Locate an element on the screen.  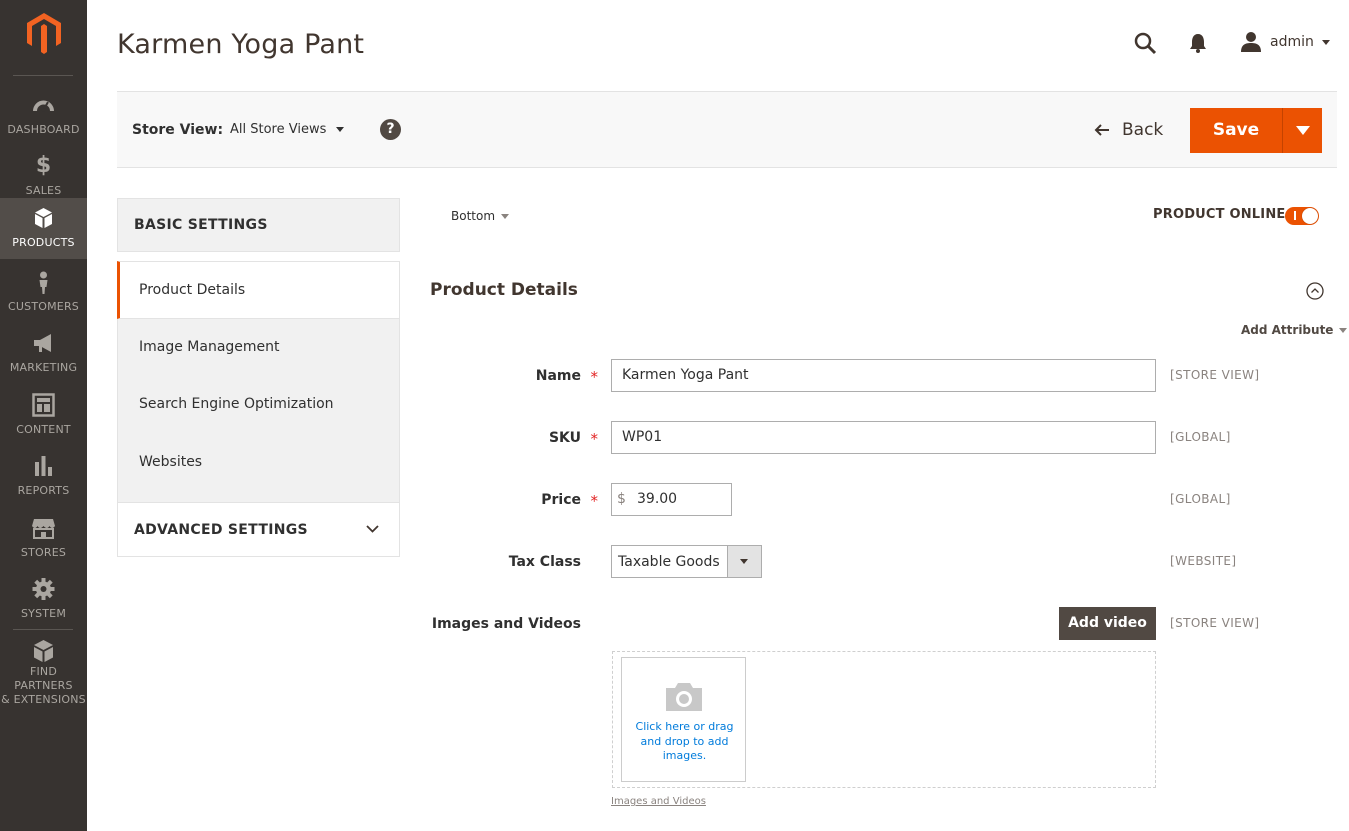
nav-item-dashboard: DASHBOARD is located at coordinates (43, 115).